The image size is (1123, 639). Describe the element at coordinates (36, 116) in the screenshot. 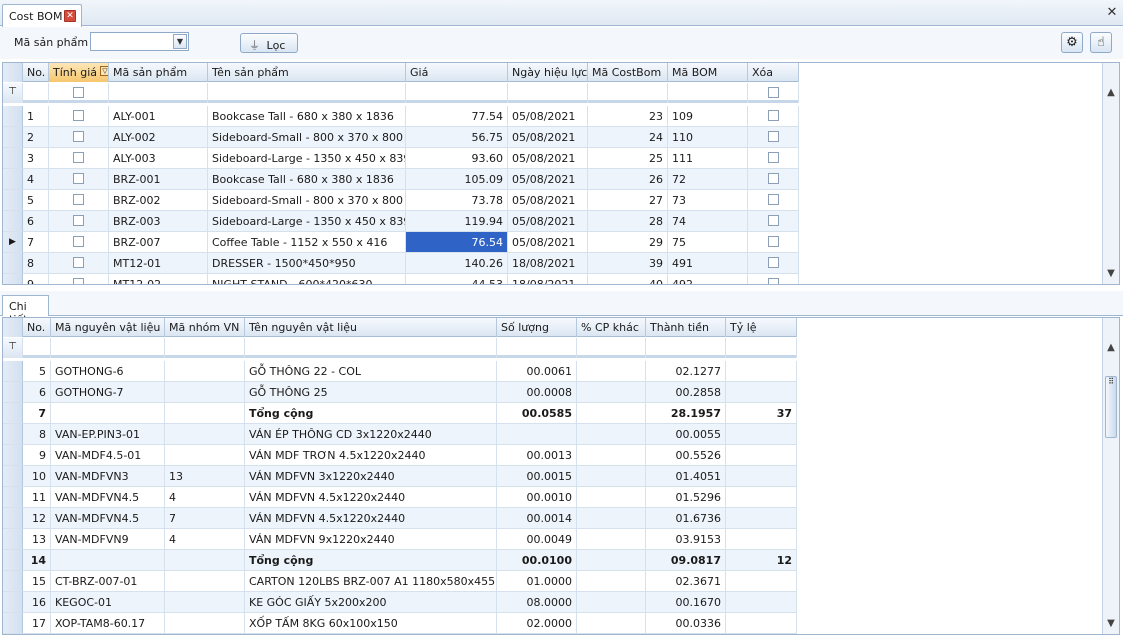

I see `cell-1: 1` at that location.